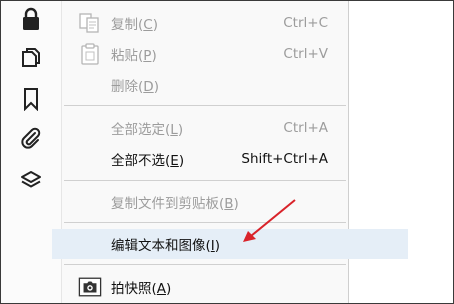  What do you see at coordinates (205, 23) in the screenshot?
I see `menu-item-copy: 复制(C) Ctrl+C` at bounding box center [205, 23].